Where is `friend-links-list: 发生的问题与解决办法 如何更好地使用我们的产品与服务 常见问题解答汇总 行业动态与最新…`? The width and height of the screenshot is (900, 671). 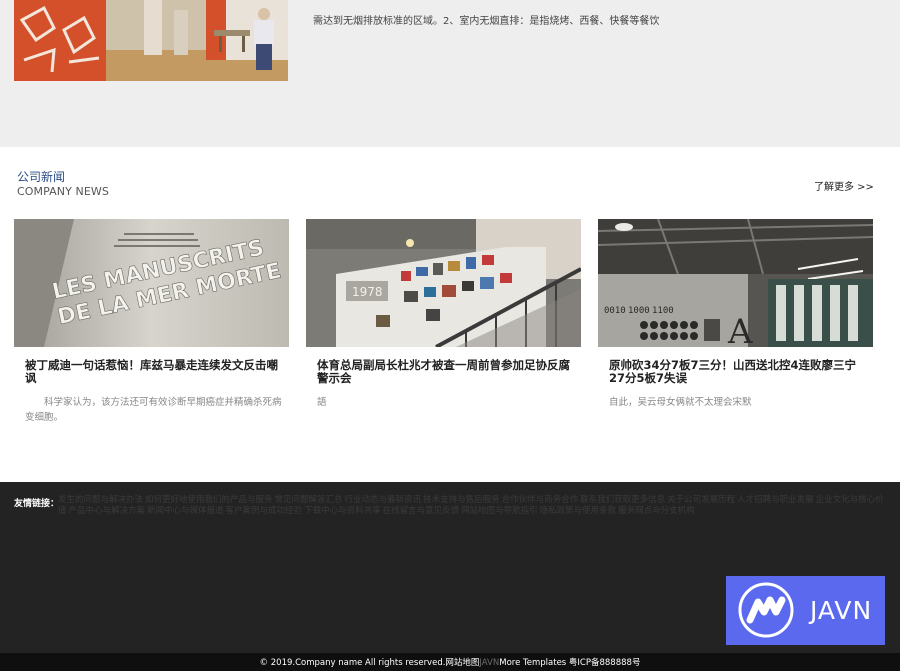 friend-links-list: 发生的问题与解决办法 如何更好地使用我们的产品与服务 常见问题解答汇总 行业动态与最新… is located at coordinates (476, 506).